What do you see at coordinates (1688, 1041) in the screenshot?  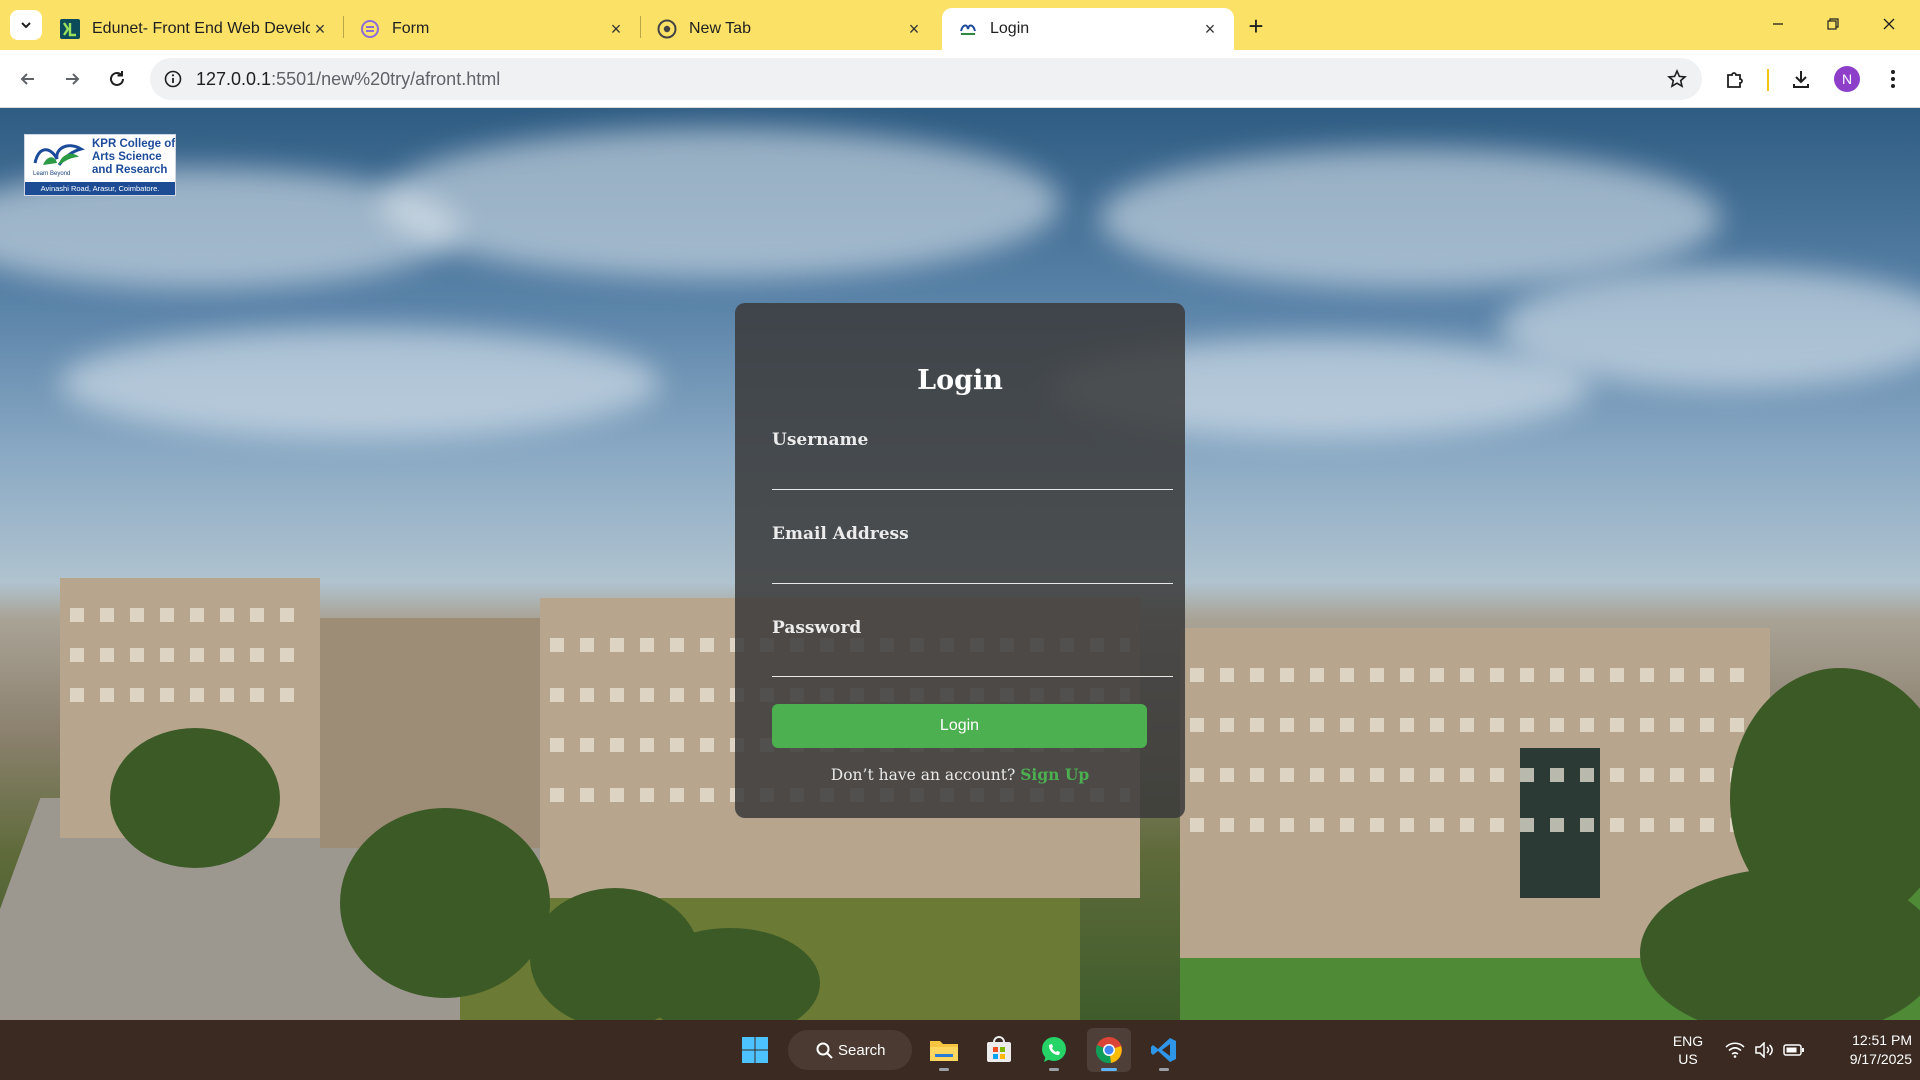 I see `language-line: ENG` at bounding box center [1688, 1041].